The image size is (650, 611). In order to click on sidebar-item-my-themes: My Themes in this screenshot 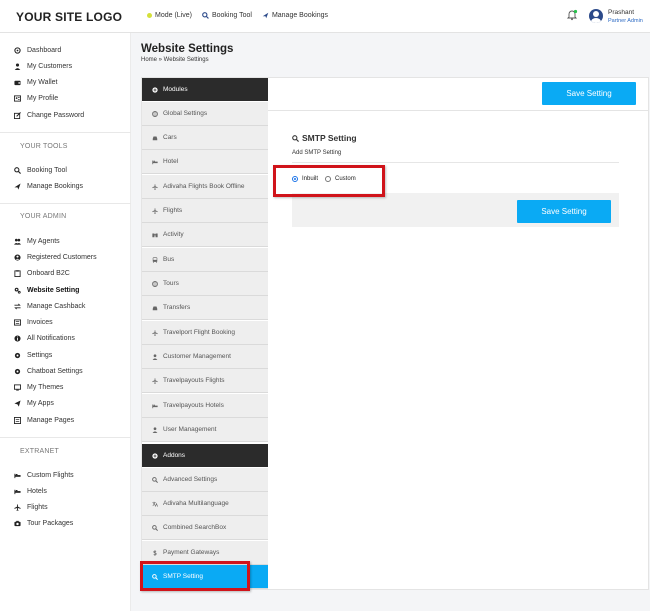, I will do `click(38, 387)`.